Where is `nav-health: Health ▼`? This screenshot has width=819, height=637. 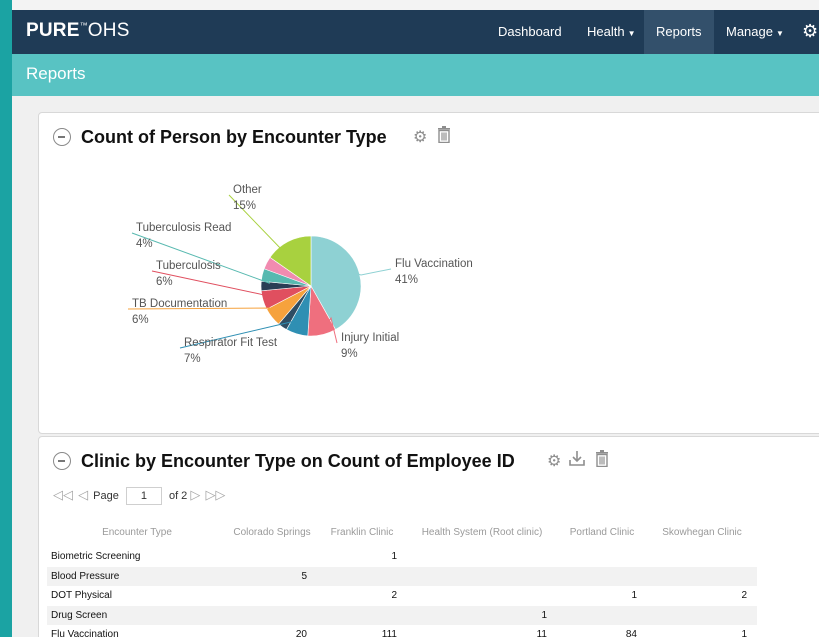 nav-health: Health ▼ is located at coordinates (611, 32).